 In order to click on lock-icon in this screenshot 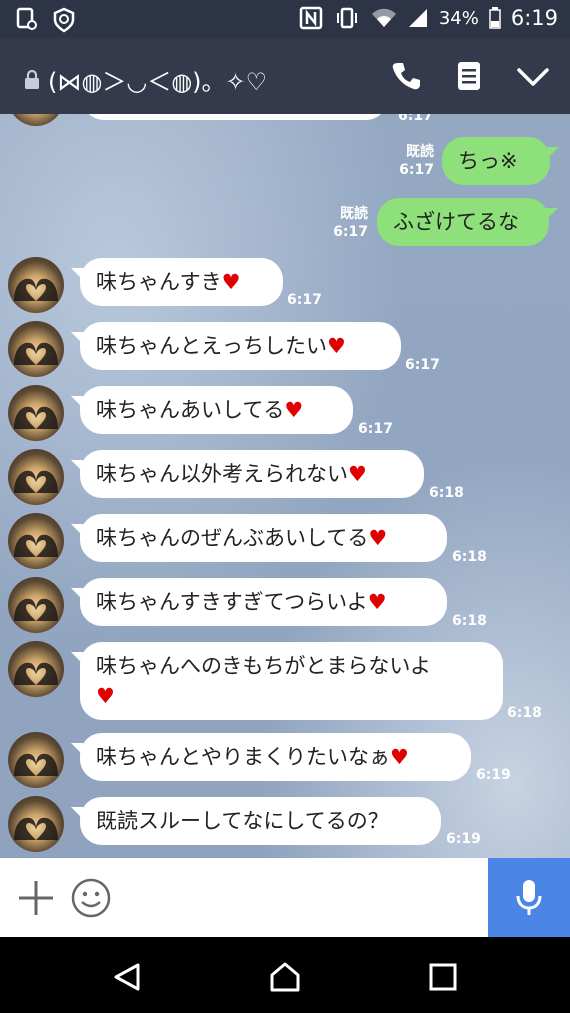, I will do `click(32, 79)`.